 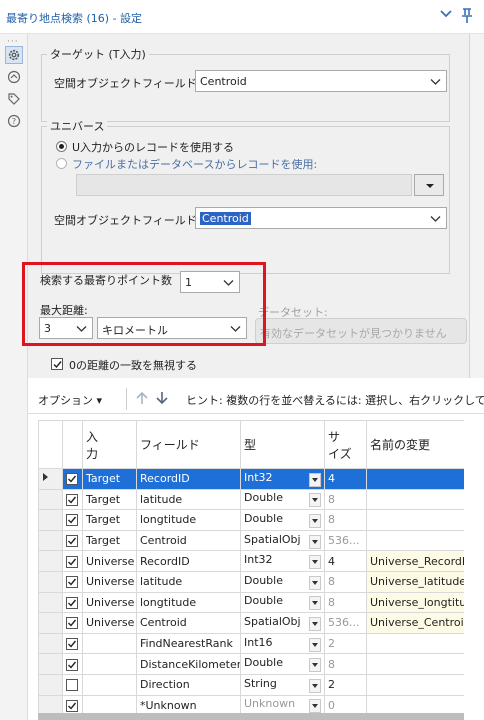 I want to click on field-cell: longtitude, so click(x=188, y=520).